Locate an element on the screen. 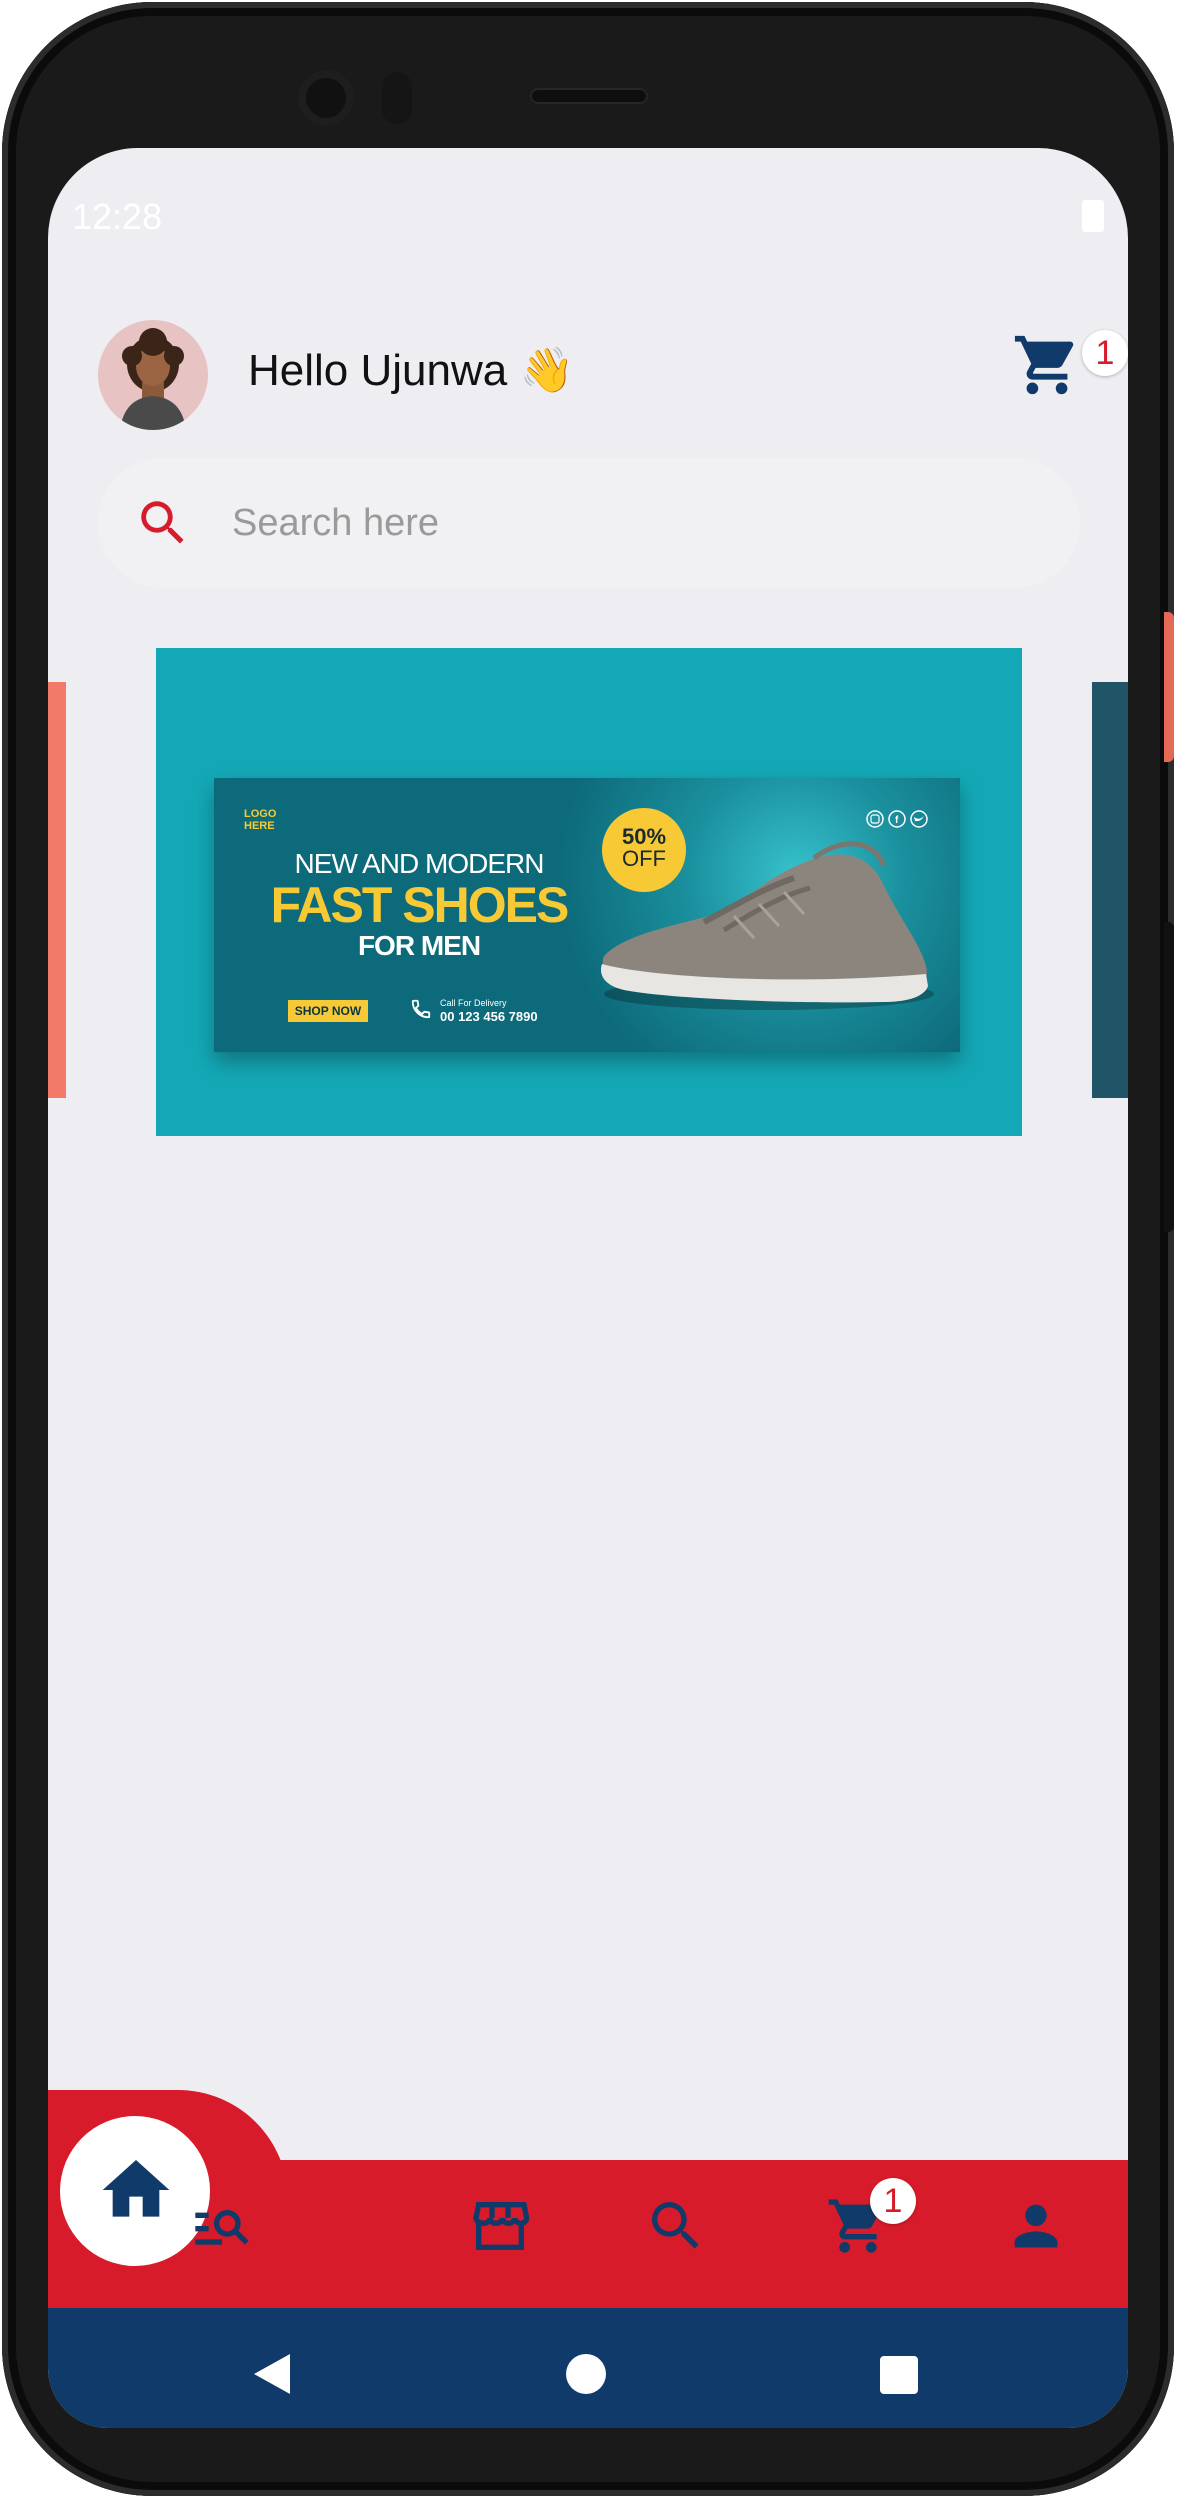 This screenshot has height=2498, width=1178. carousel-prev-slide is located at coordinates (57, 890).